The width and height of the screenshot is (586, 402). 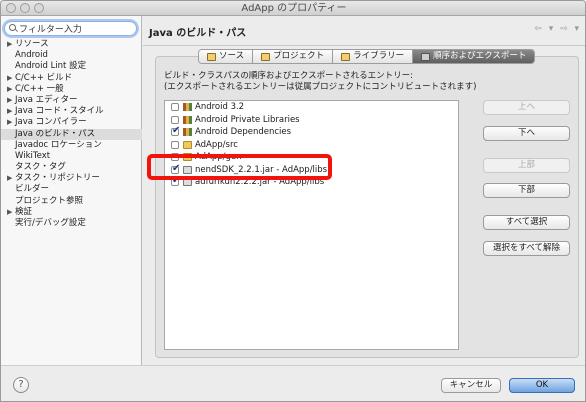 What do you see at coordinates (526, 190) in the screenshot?
I see `bottom-button: 下部` at bounding box center [526, 190].